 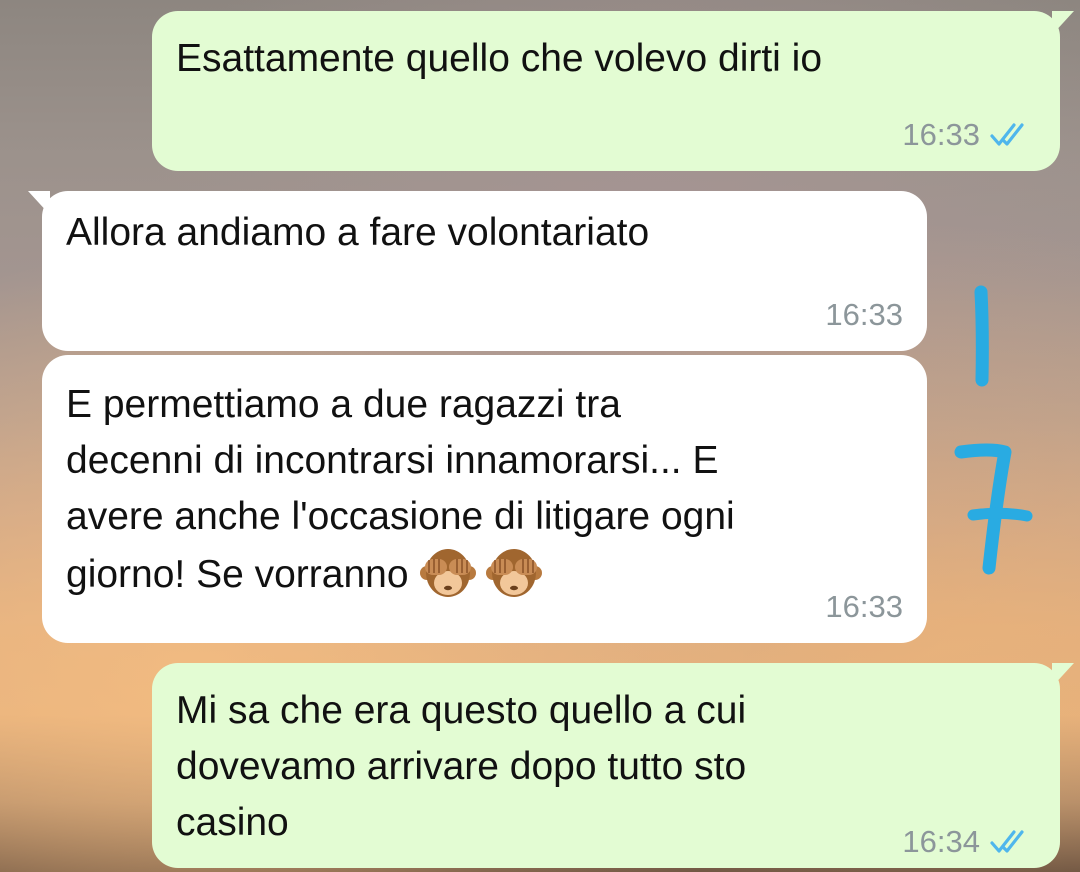 What do you see at coordinates (993, 430) in the screenshot?
I see `handwritten-annotation: 17` at bounding box center [993, 430].